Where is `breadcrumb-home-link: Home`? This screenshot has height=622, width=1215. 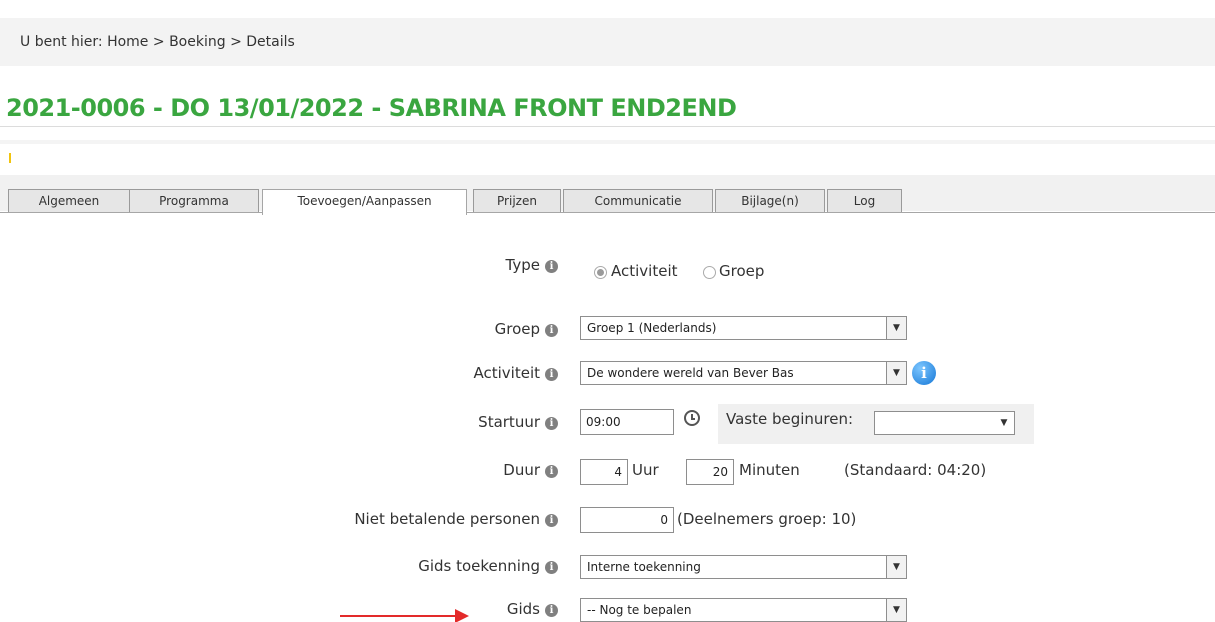 breadcrumb-home-link: Home is located at coordinates (127, 42).